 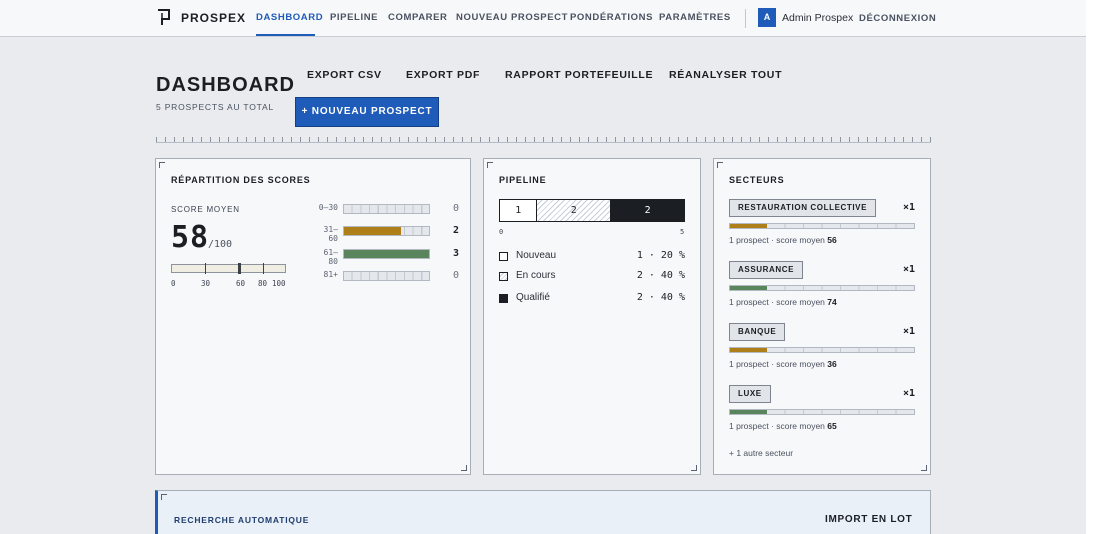 I want to click on brand-name: PROSPEX, so click(x=213, y=18).